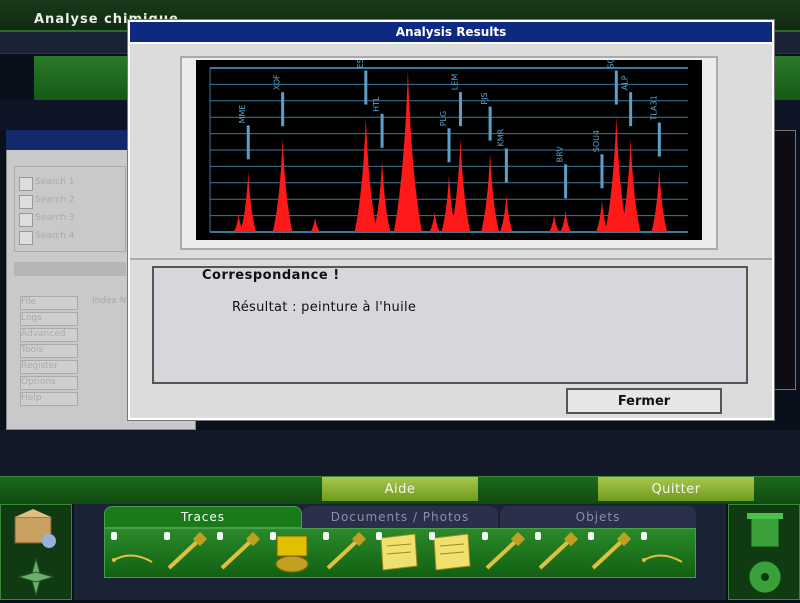 This screenshot has height=603, width=800. Describe the element at coordinates (400, 489) in the screenshot. I see `help-button: Aide` at that location.